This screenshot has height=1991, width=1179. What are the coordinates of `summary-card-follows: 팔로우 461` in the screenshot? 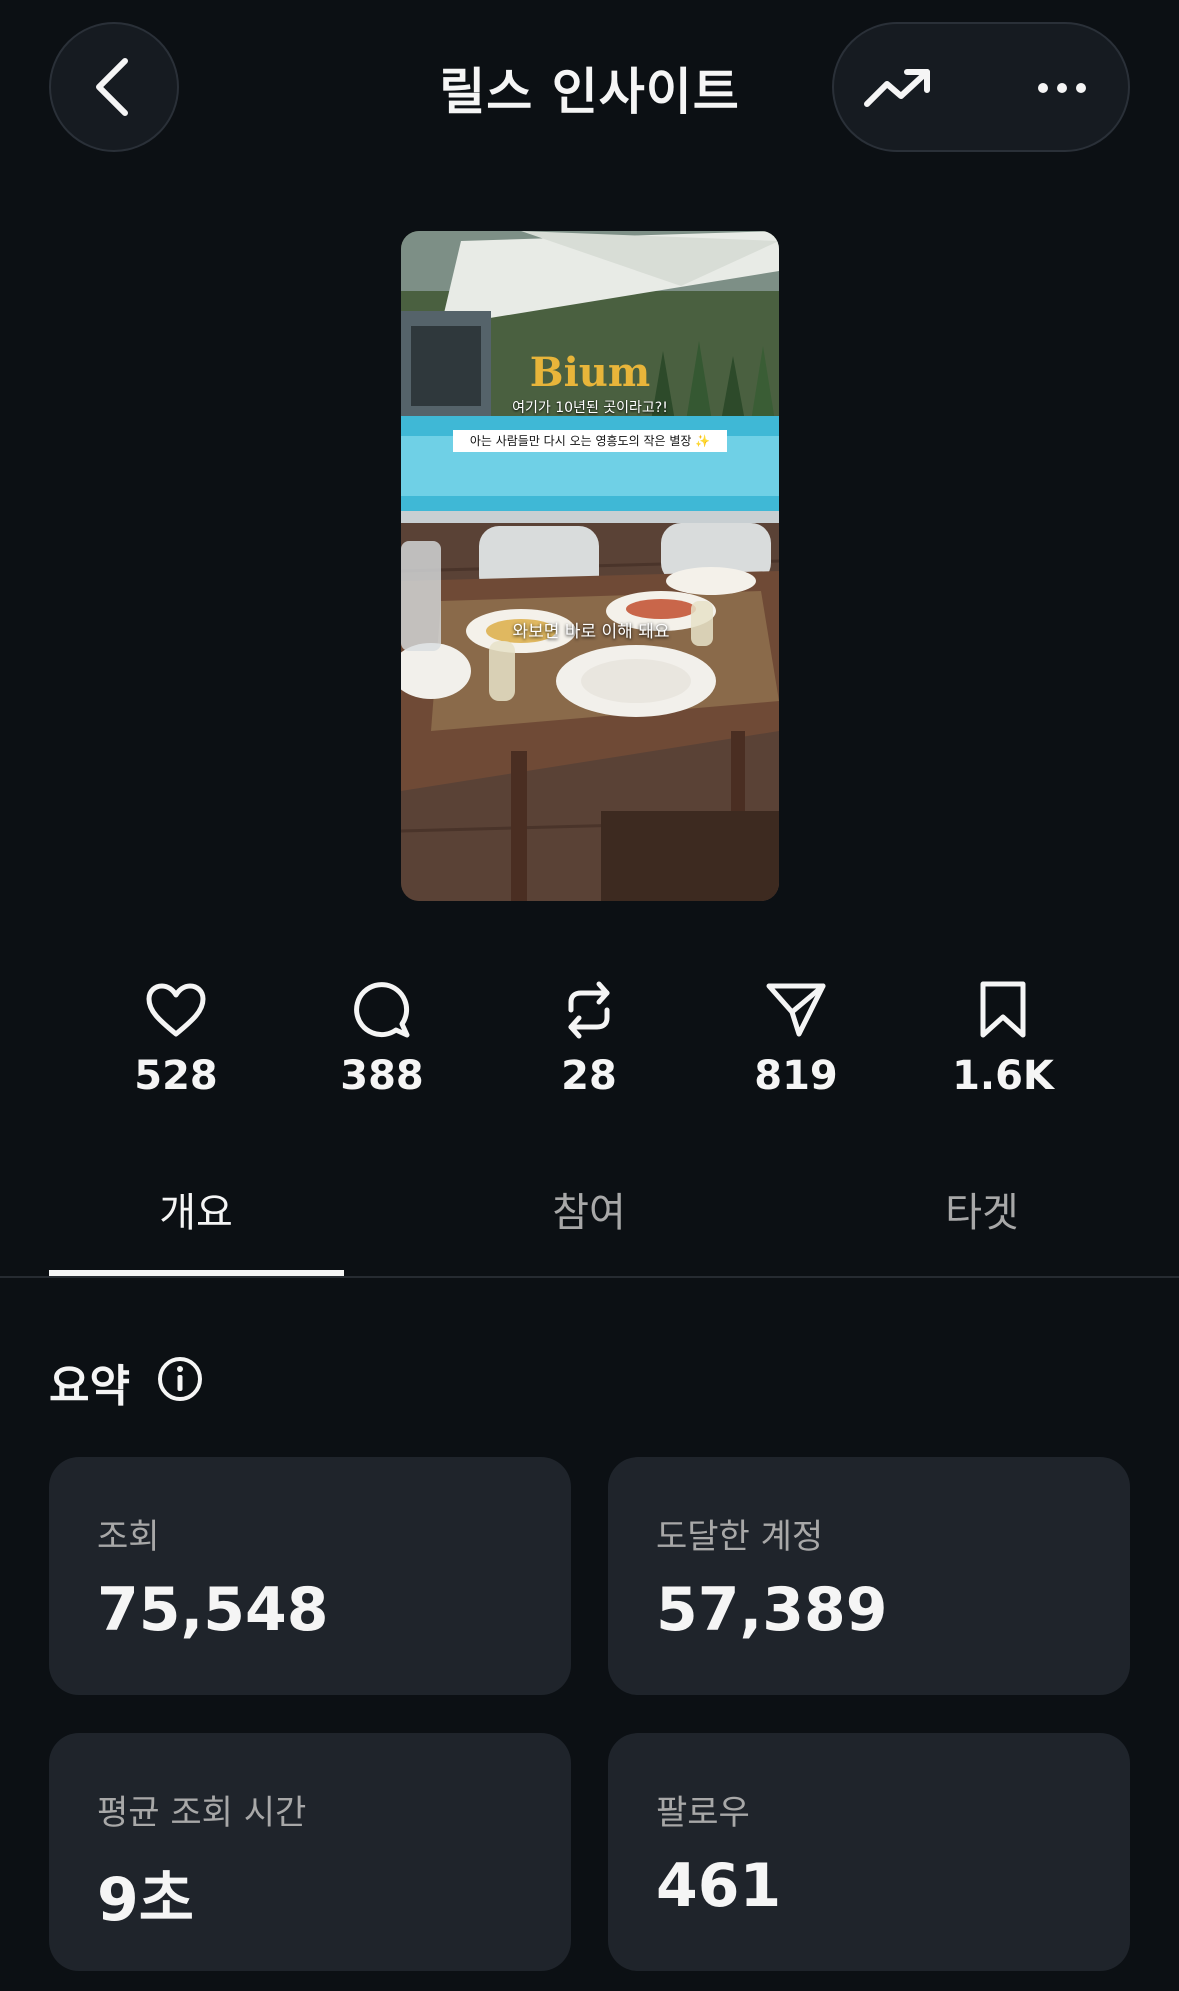 It's located at (869, 1852).